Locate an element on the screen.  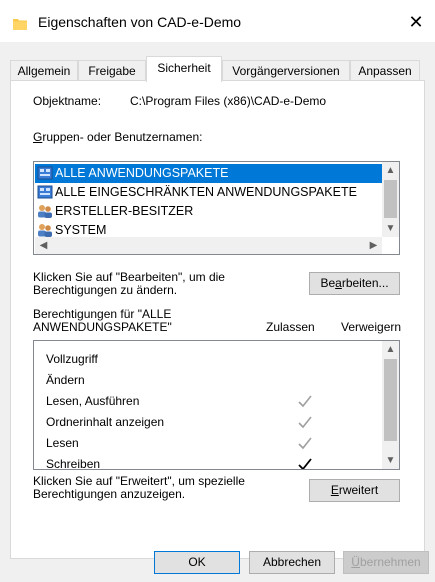
tab-sicherheit: Sicherheit is located at coordinates (184, 69).